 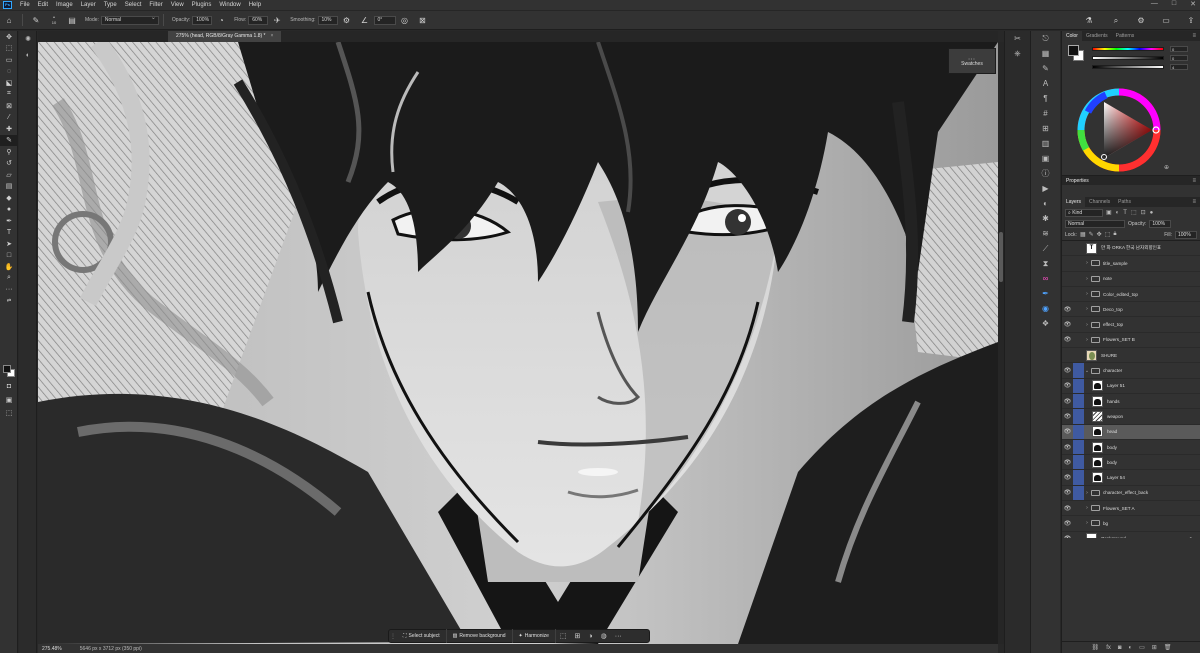 What do you see at coordinates (1045, 158) in the screenshot?
I see `navigator-panel-icon: ▣` at bounding box center [1045, 158].